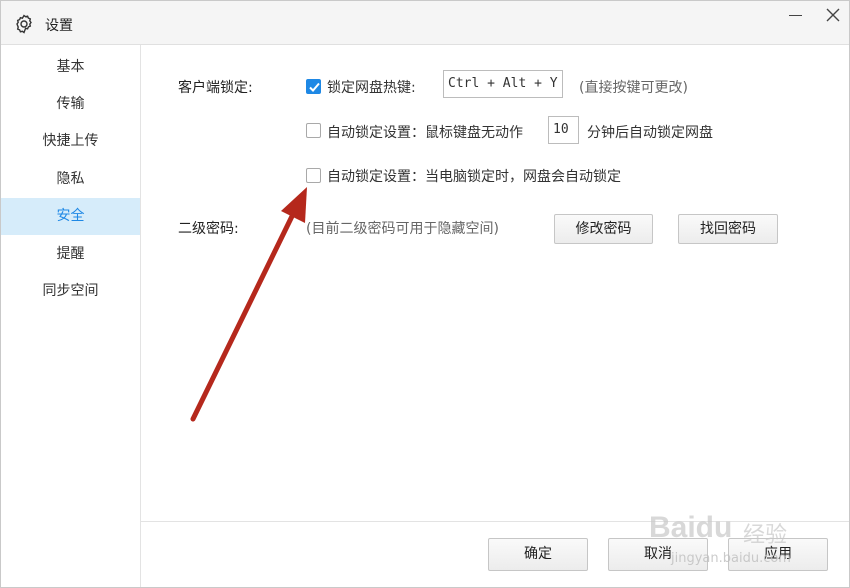 The image size is (850, 588). I want to click on gear-icon, so click(24, 24).